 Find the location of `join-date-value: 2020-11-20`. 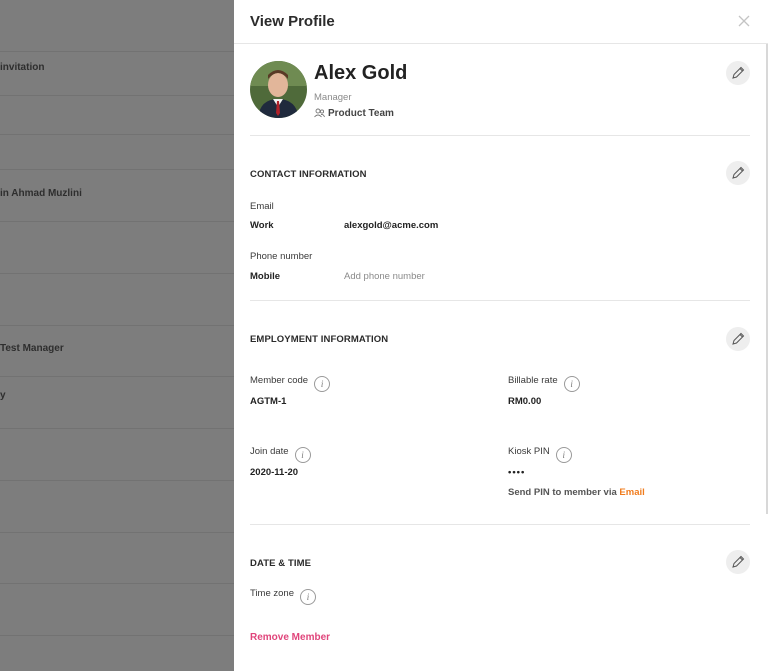

join-date-value: 2020-11-20 is located at coordinates (274, 472).